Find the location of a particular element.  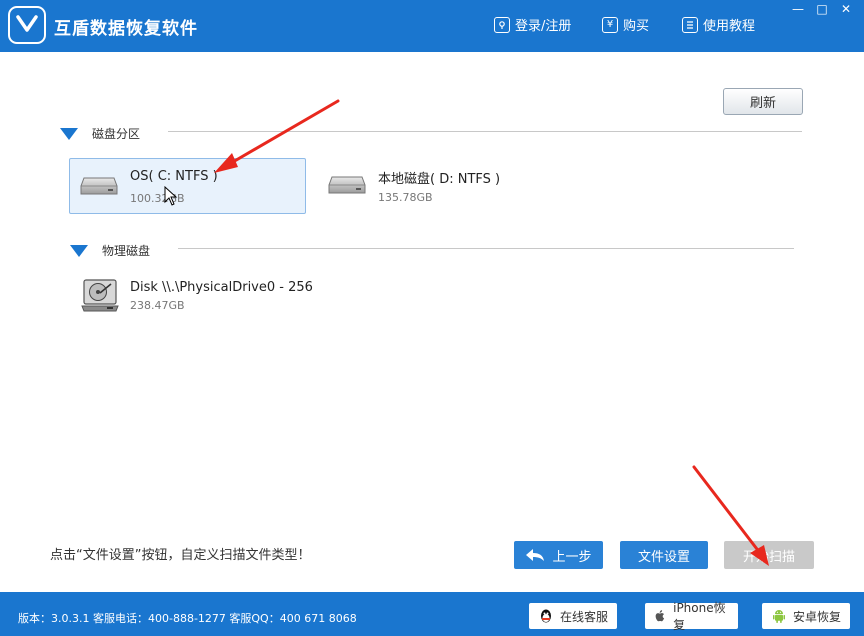

apple-icon is located at coordinates (660, 616).